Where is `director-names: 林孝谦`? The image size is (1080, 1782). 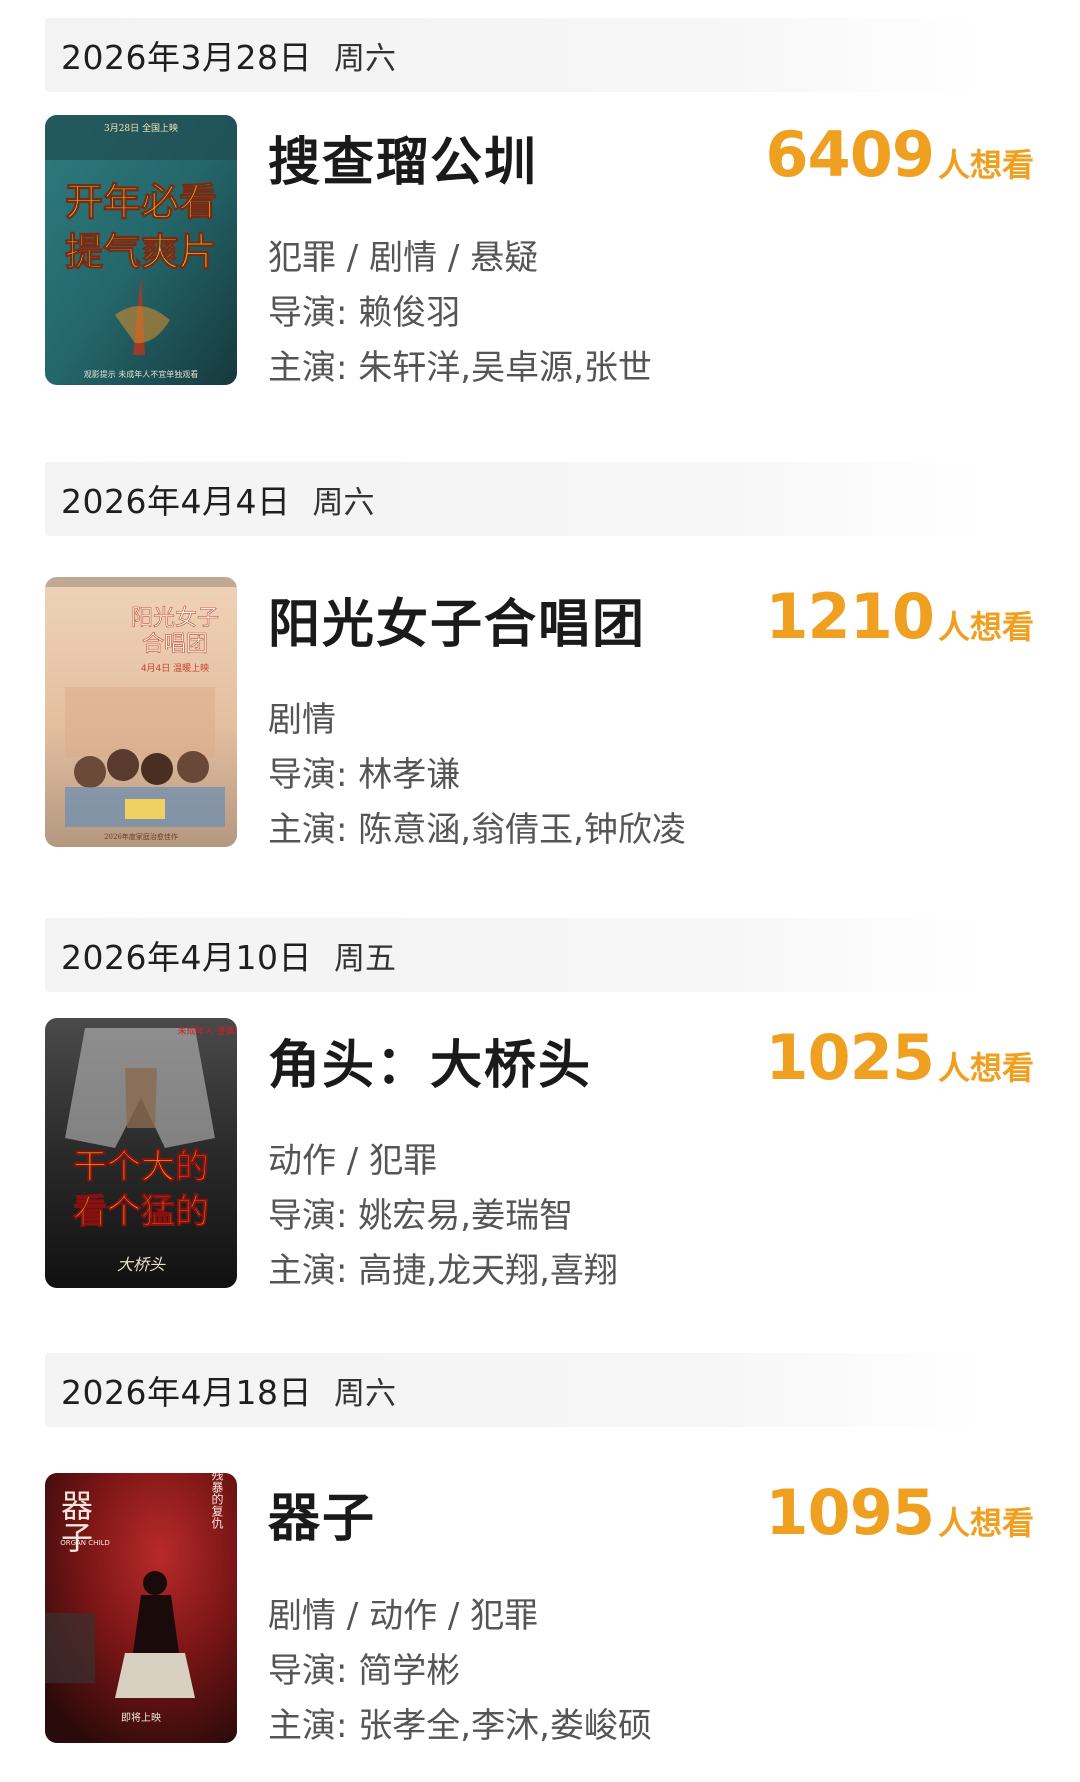
director-names: 林孝谦 is located at coordinates (409, 775).